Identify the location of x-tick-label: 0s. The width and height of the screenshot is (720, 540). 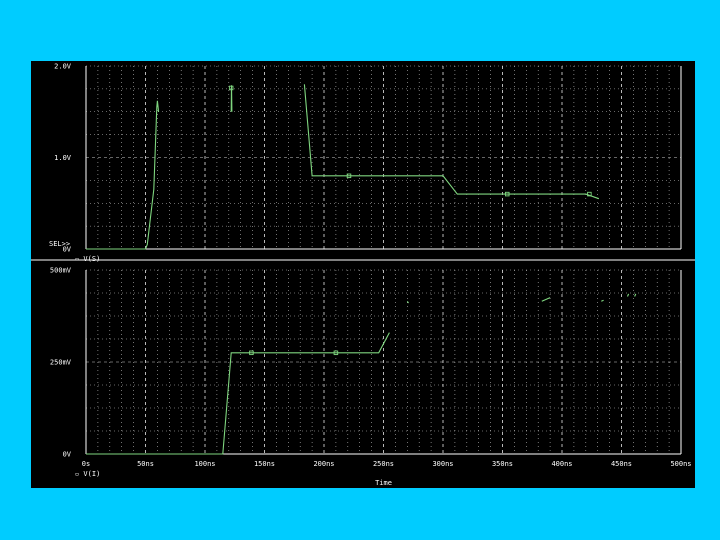
(86, 464).